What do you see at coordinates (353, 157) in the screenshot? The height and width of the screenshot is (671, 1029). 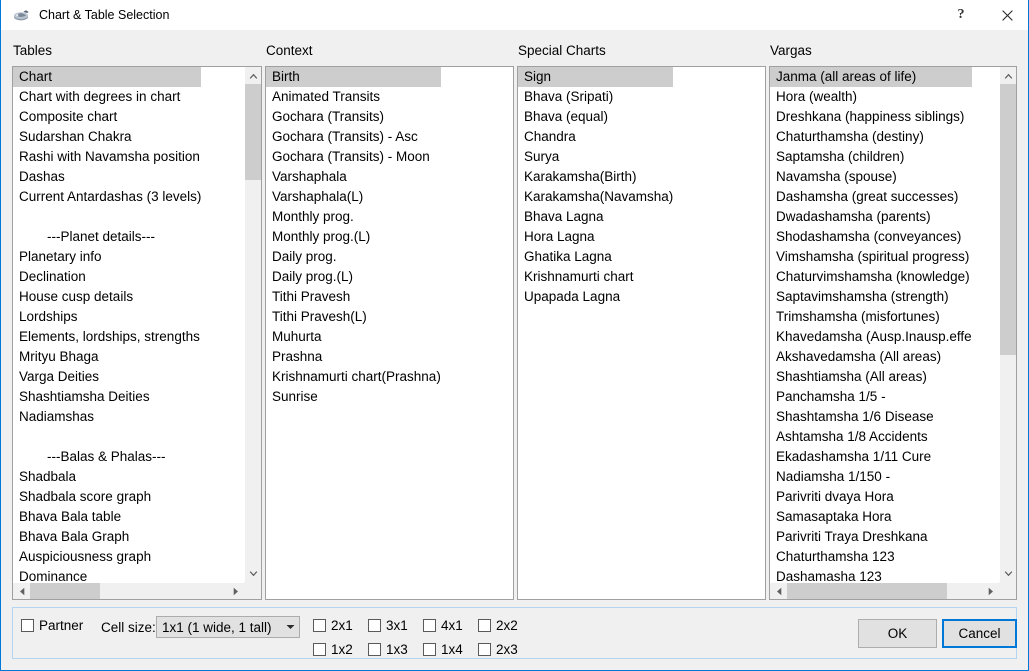 I see `list-item: Gochara (Transits) - Moon` at bounding box center [353, 157].